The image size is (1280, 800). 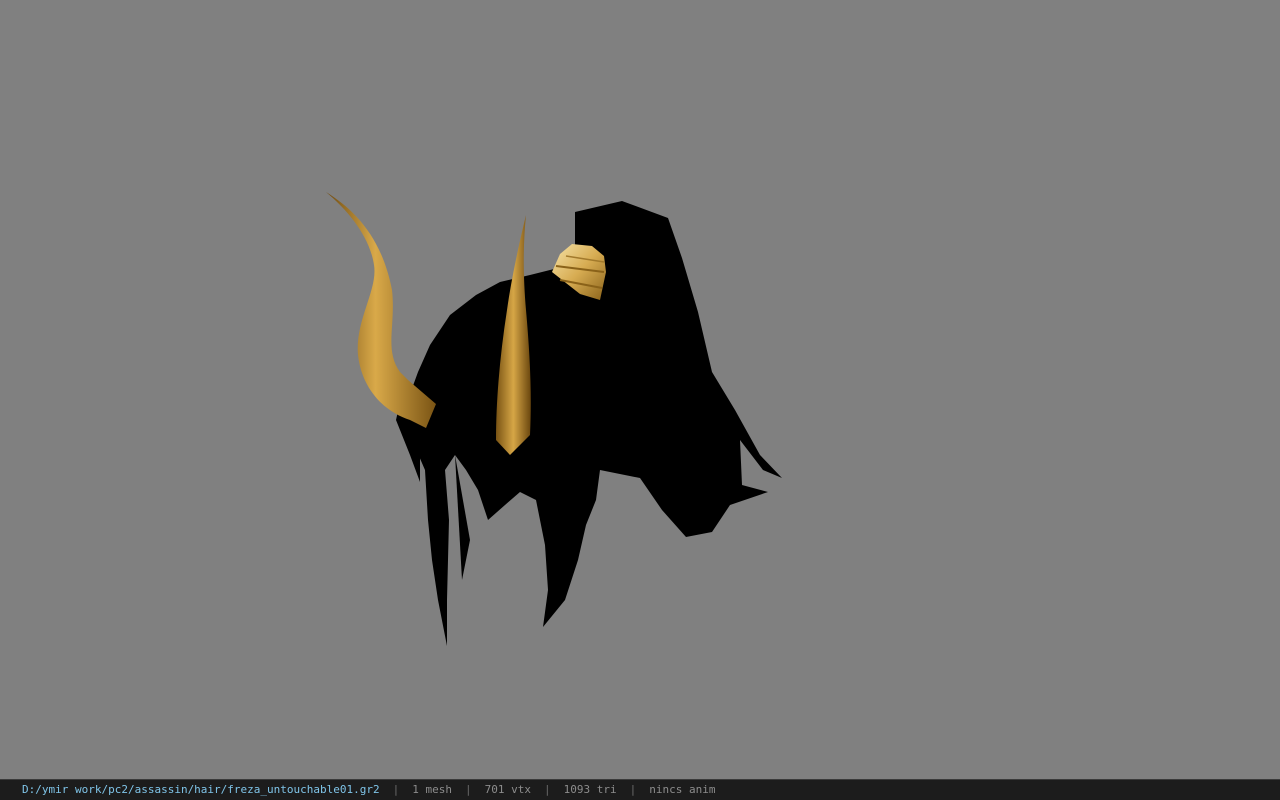 What do you see at coordinates (381, 310) in the screenshot?
I see `left-horn` at bounding box center [381, 310].